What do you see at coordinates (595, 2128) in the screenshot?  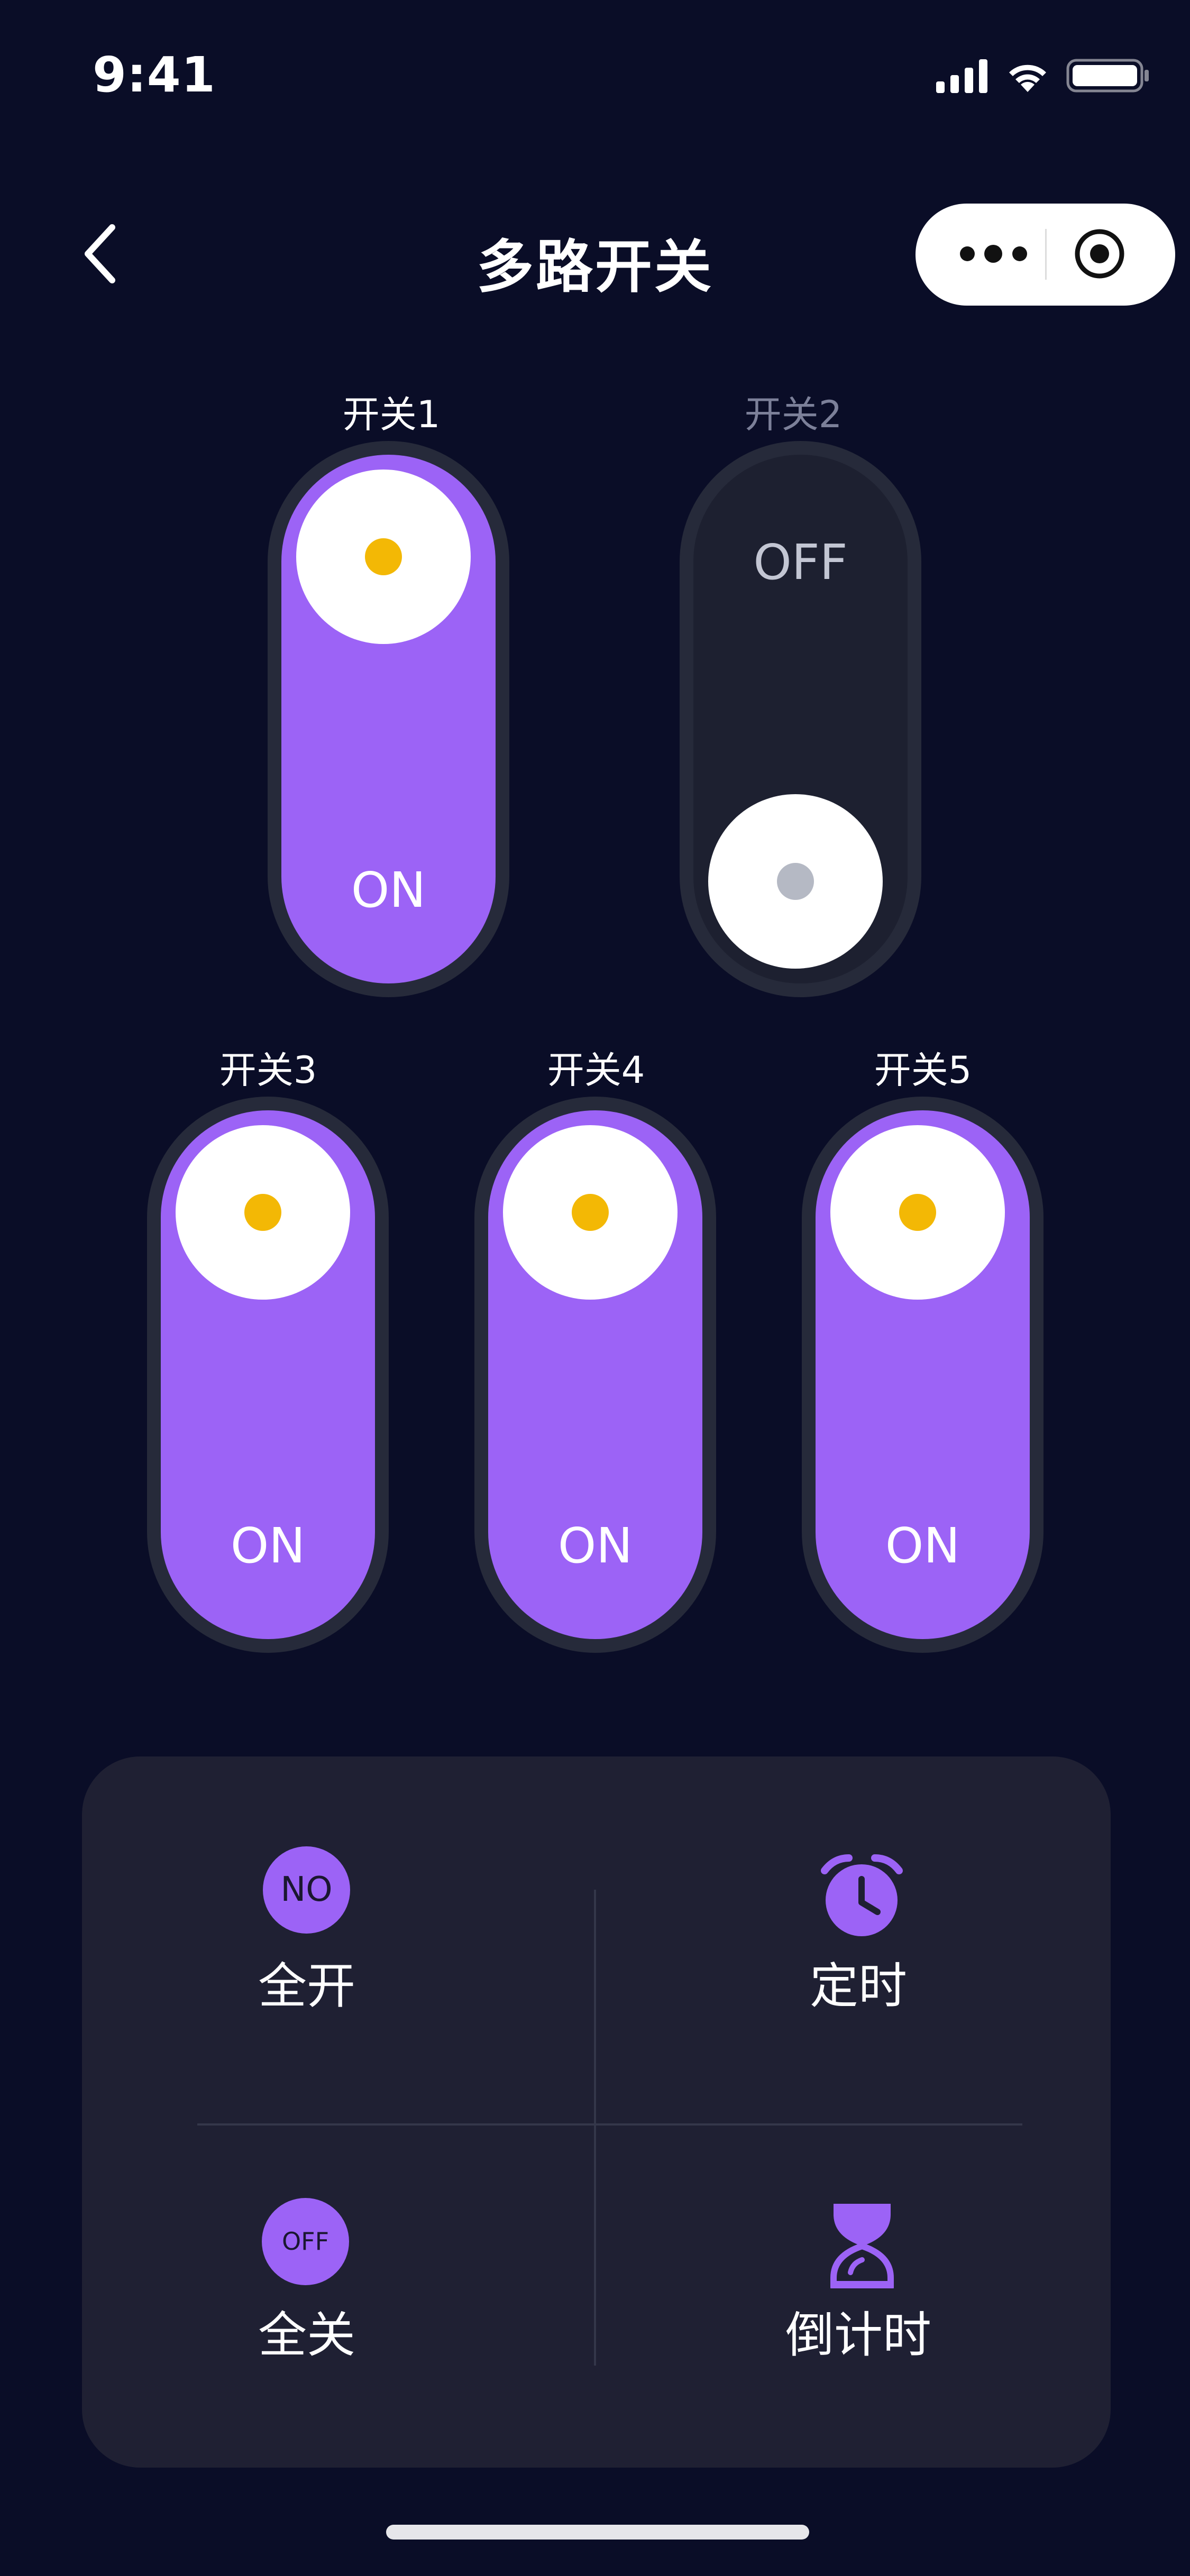 I see `panel-vertical-divider` at bounding box center [595, 2128].